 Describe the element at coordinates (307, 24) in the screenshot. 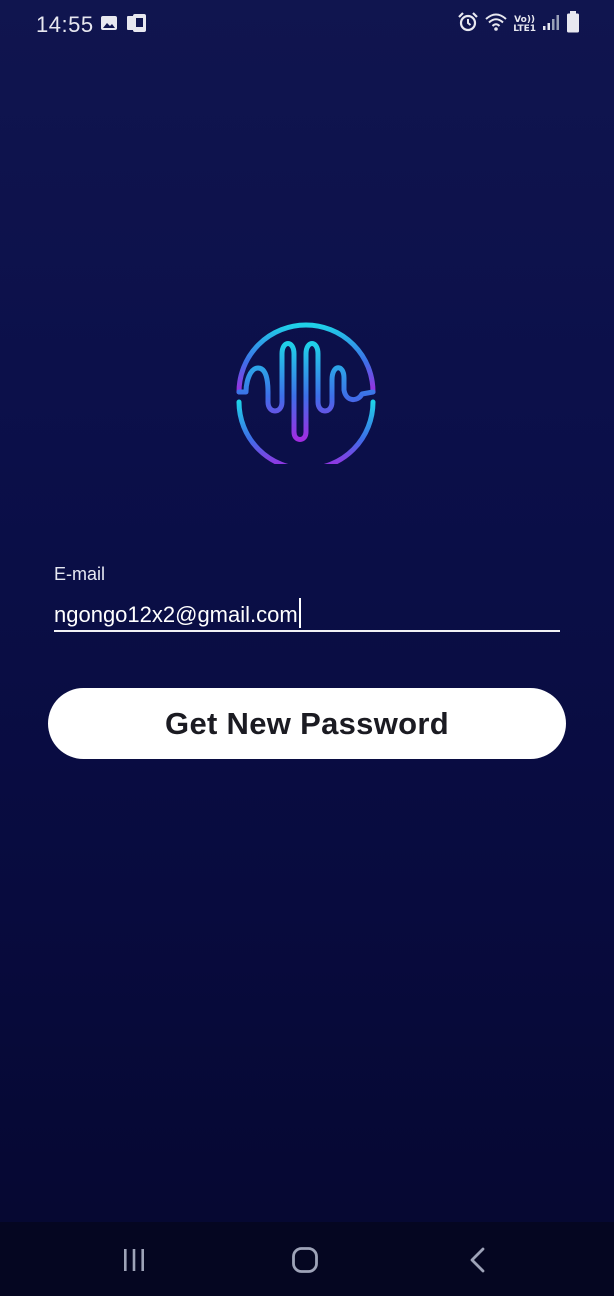

I see `status-bar: 14:55 Vo)) LTE1` at that location.